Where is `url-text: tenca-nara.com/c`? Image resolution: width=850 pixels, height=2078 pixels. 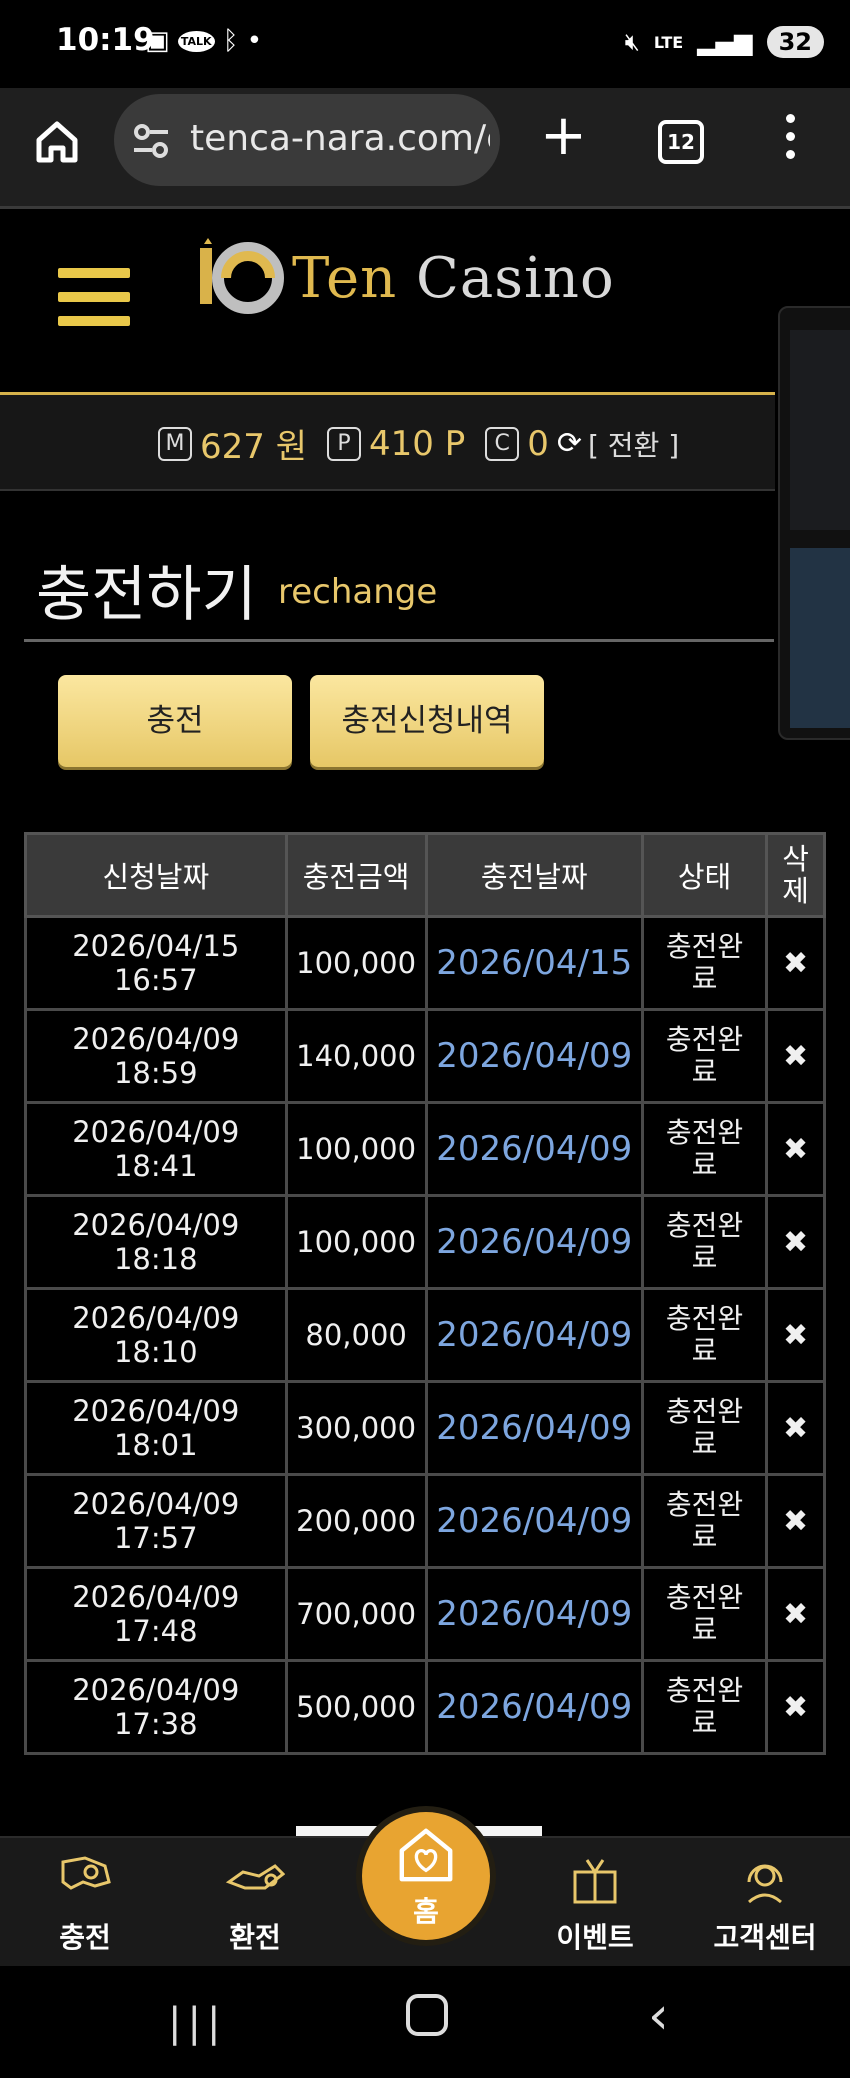
url-text: tenca-nara.com/c is located at coordinates (340, 138).